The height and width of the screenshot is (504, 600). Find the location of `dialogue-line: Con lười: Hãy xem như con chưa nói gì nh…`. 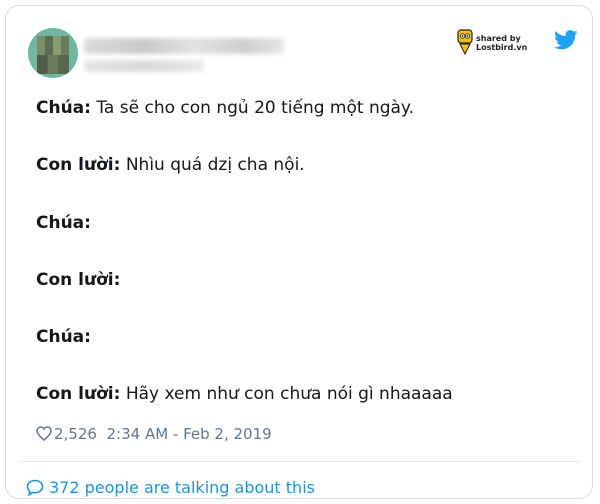

dialogue-line: Con lười: Hãy xem như con chưa nói gì nh… is located at coordinates (244, 394).